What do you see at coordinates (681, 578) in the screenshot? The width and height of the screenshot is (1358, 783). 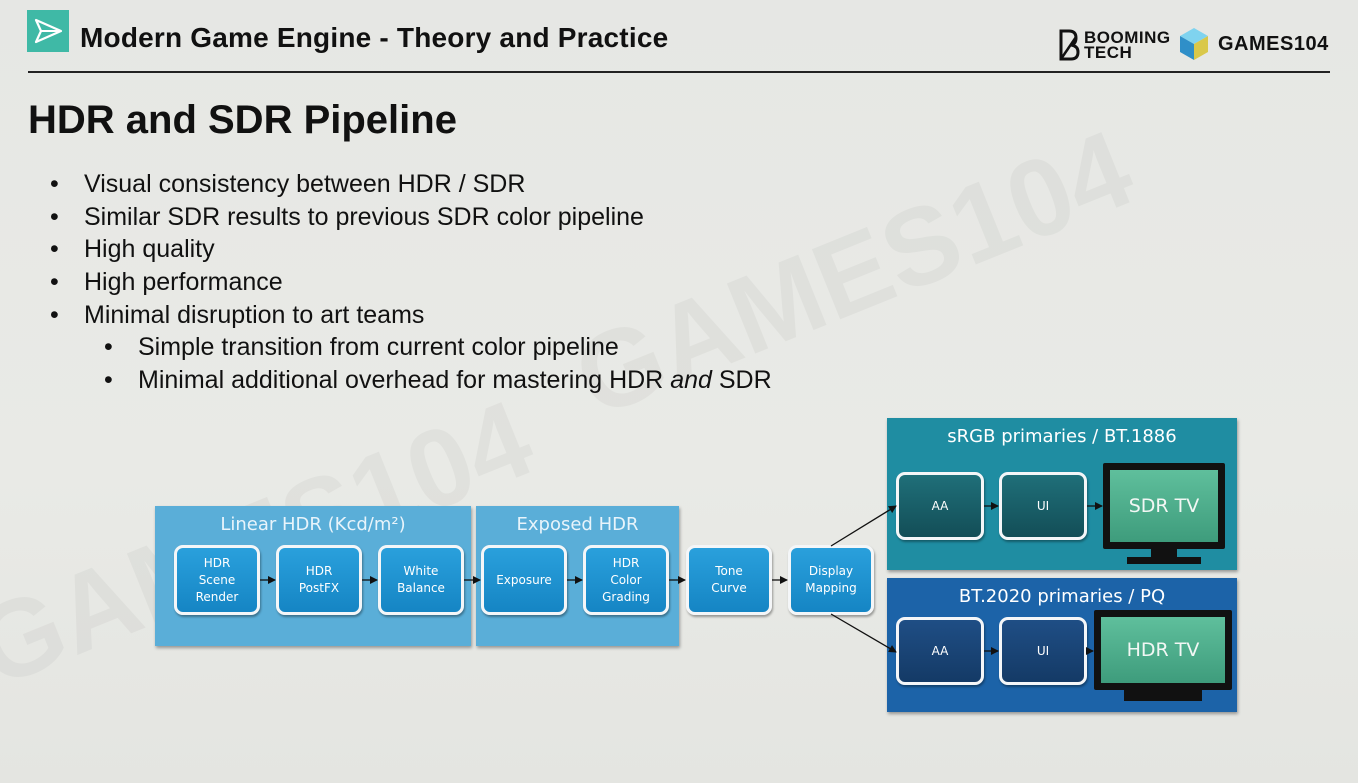 I see `diagram-arrows` at bounding box center [681, 578].